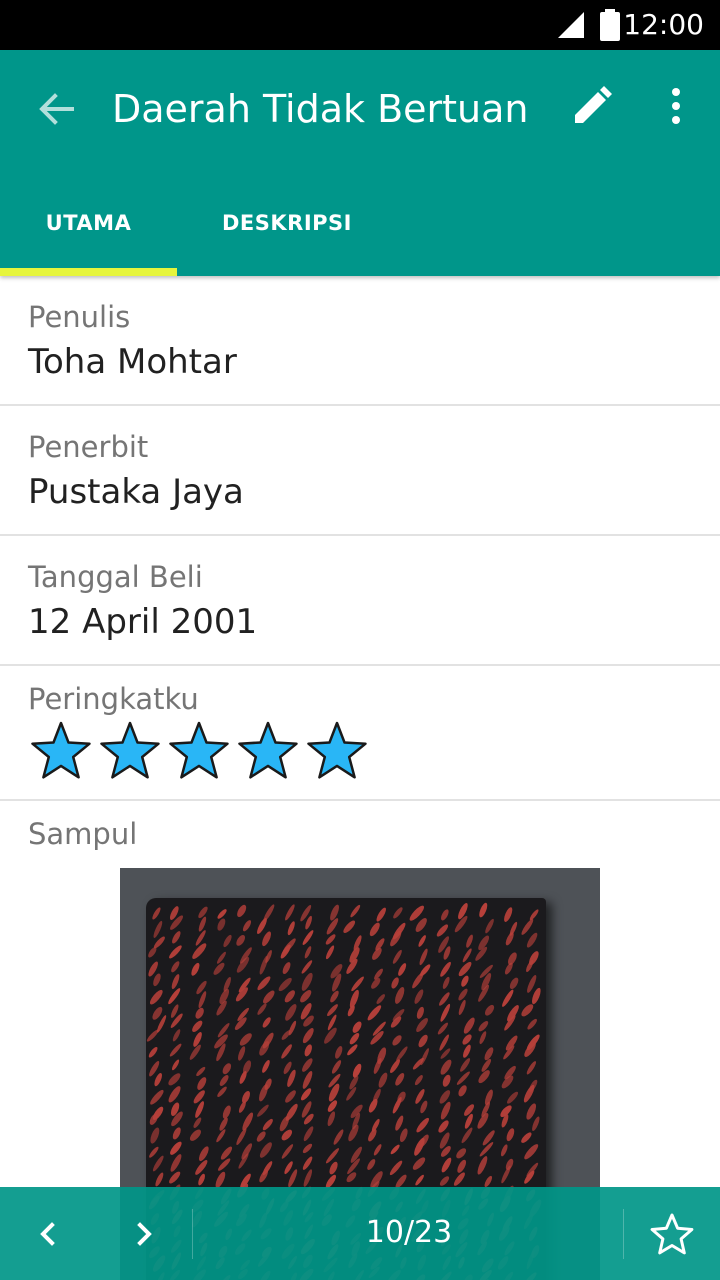  What do you see at coordinates (672, 1234) in the screenshot?
I see `star-outline-icon` at bounding box center [672, 1234].